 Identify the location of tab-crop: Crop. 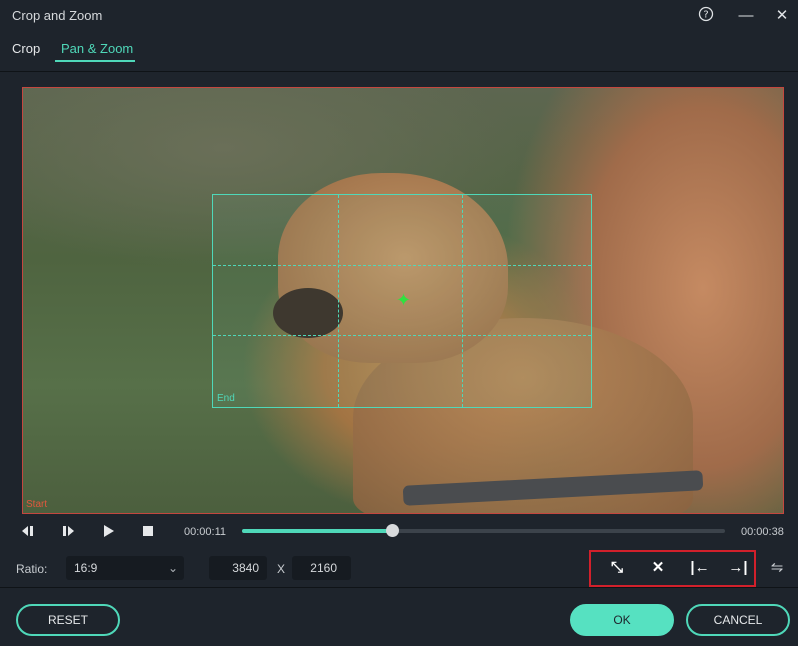
(26, 48).